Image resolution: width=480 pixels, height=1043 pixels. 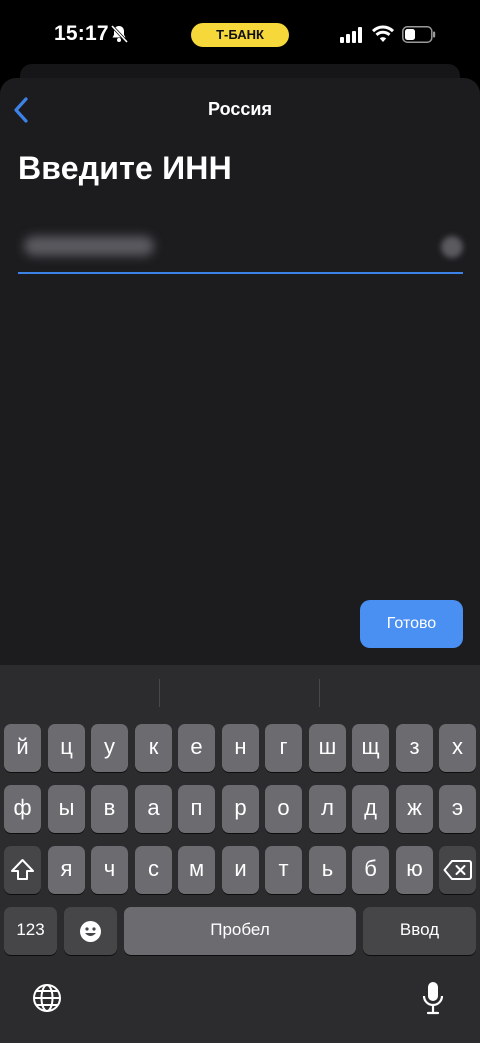 What do you see at coordinates (433, 998) in the screenshot?
I see `microphone-icon` at bounding box center [433, 998].